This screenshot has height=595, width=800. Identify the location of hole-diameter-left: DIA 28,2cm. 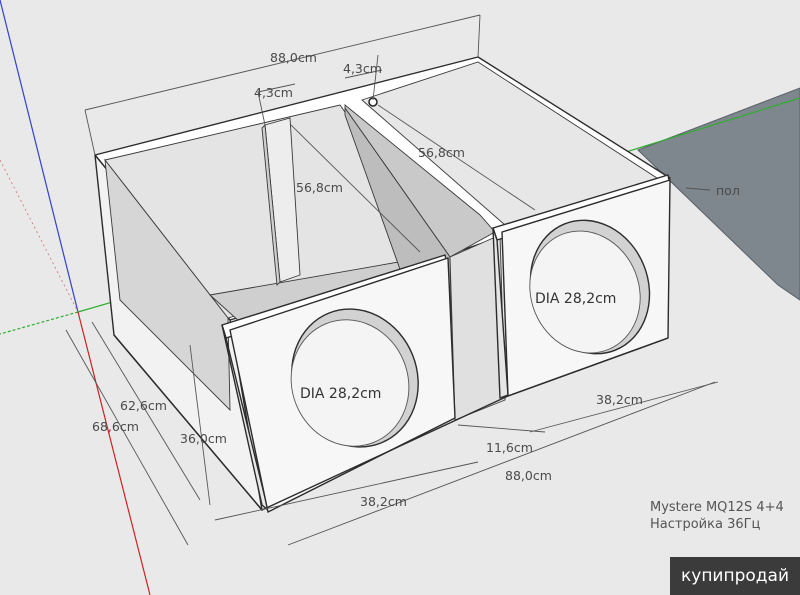
(340, 394).